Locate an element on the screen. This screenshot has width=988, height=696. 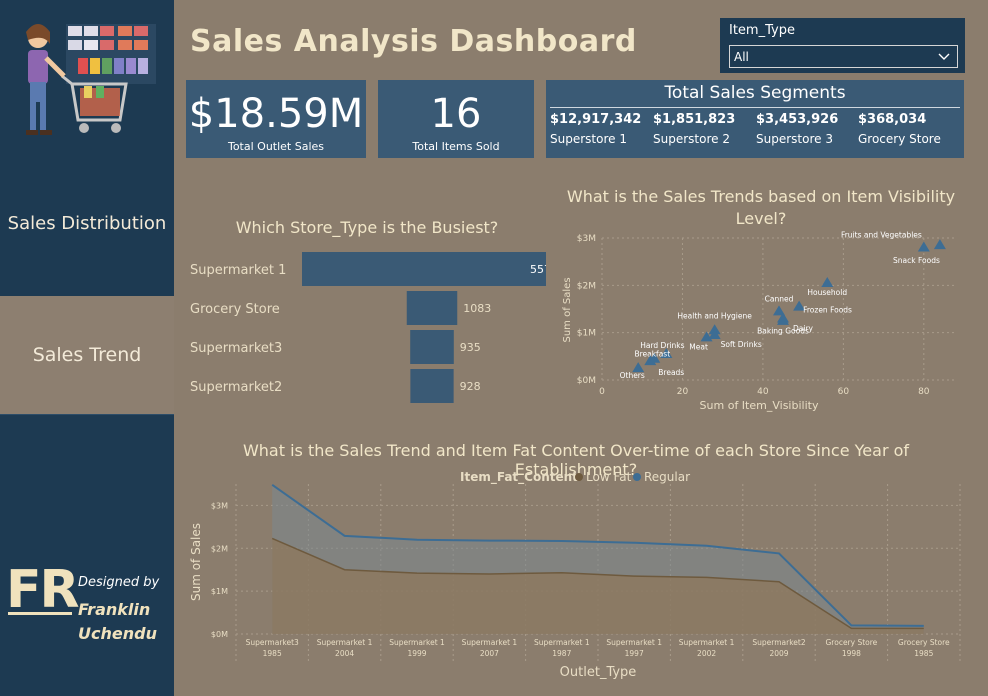
segment-value: $368,034 is located at coordinates (892, 119).